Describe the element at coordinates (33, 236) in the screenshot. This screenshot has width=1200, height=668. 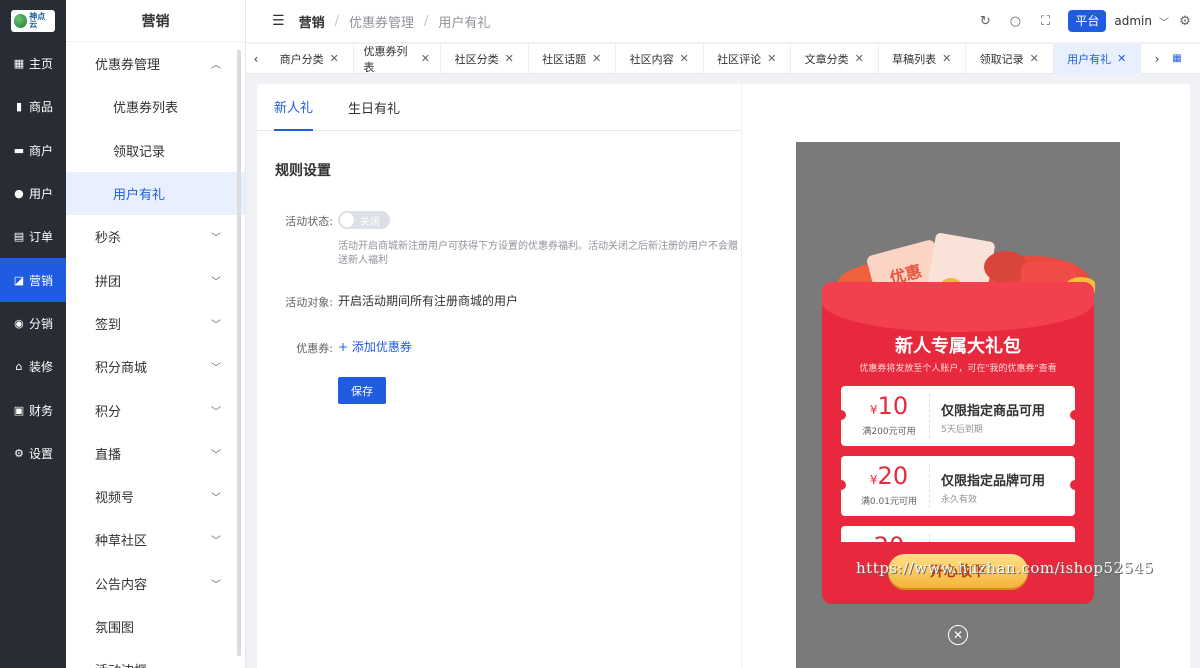
I see `rail-item: ▤ 订单` at that location.